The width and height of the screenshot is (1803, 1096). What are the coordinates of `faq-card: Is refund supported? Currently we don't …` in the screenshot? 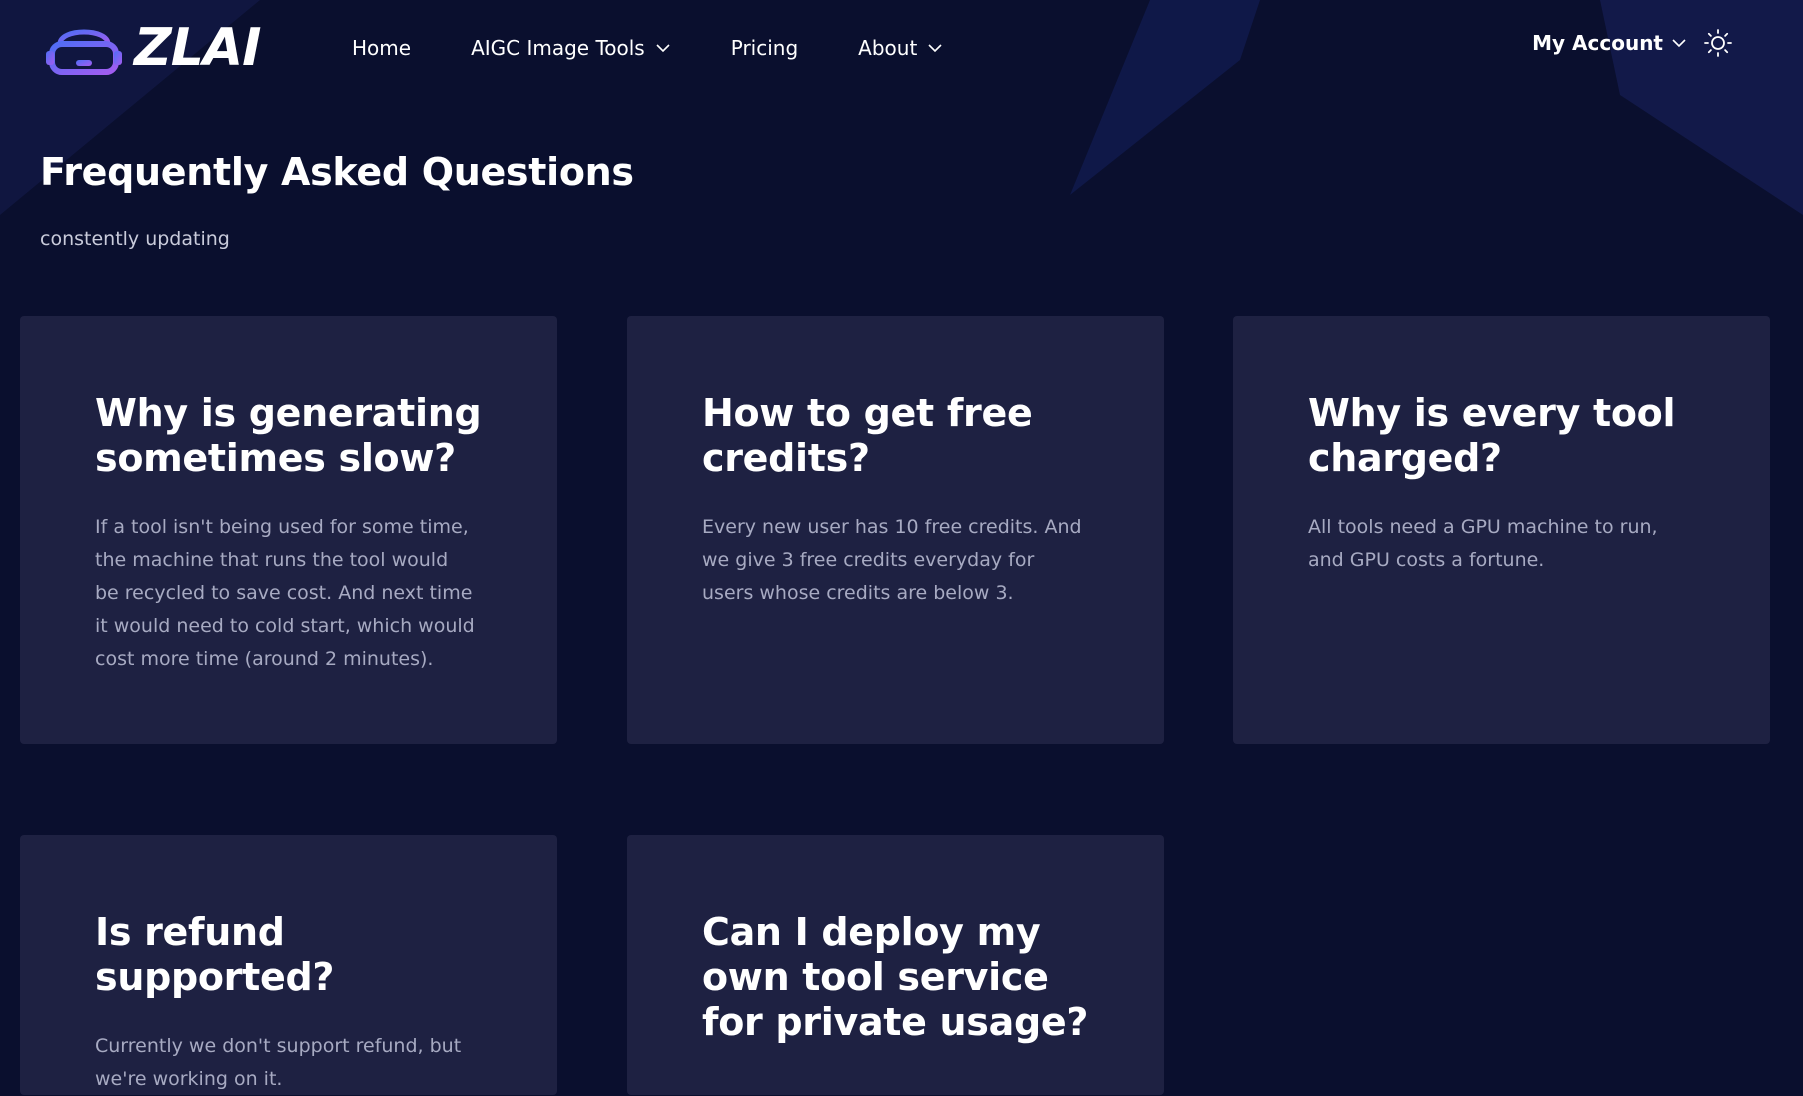 It's located at (288, 965).